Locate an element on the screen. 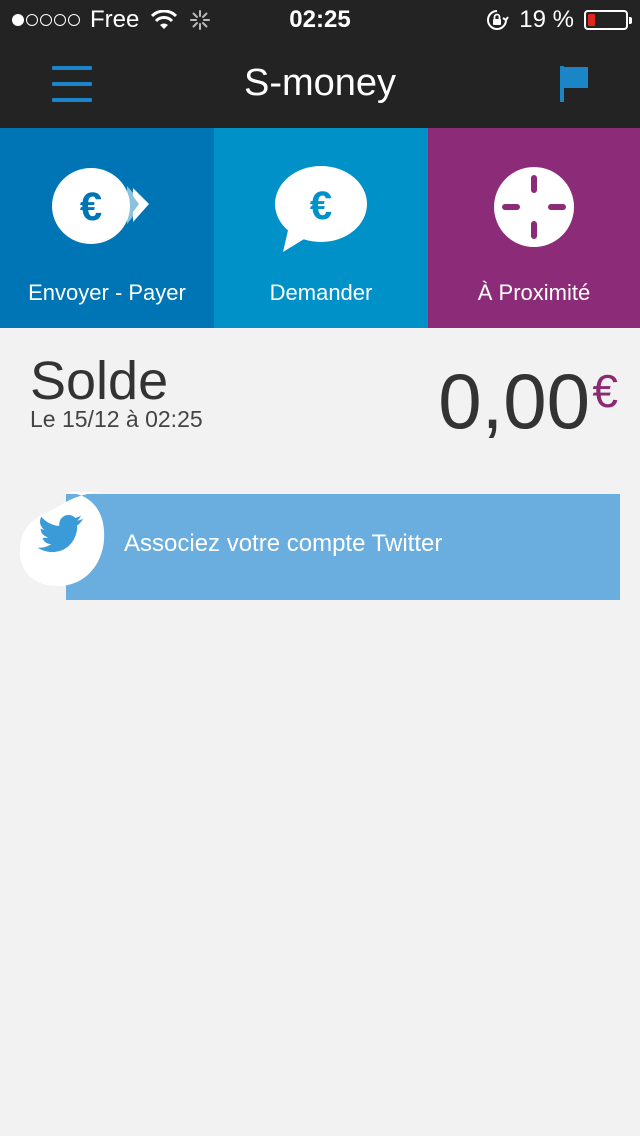 This screenshot has width=640, height=1136. twitter-connect-button: Associez votre compte Twitter is located at coordinates (343, 547).